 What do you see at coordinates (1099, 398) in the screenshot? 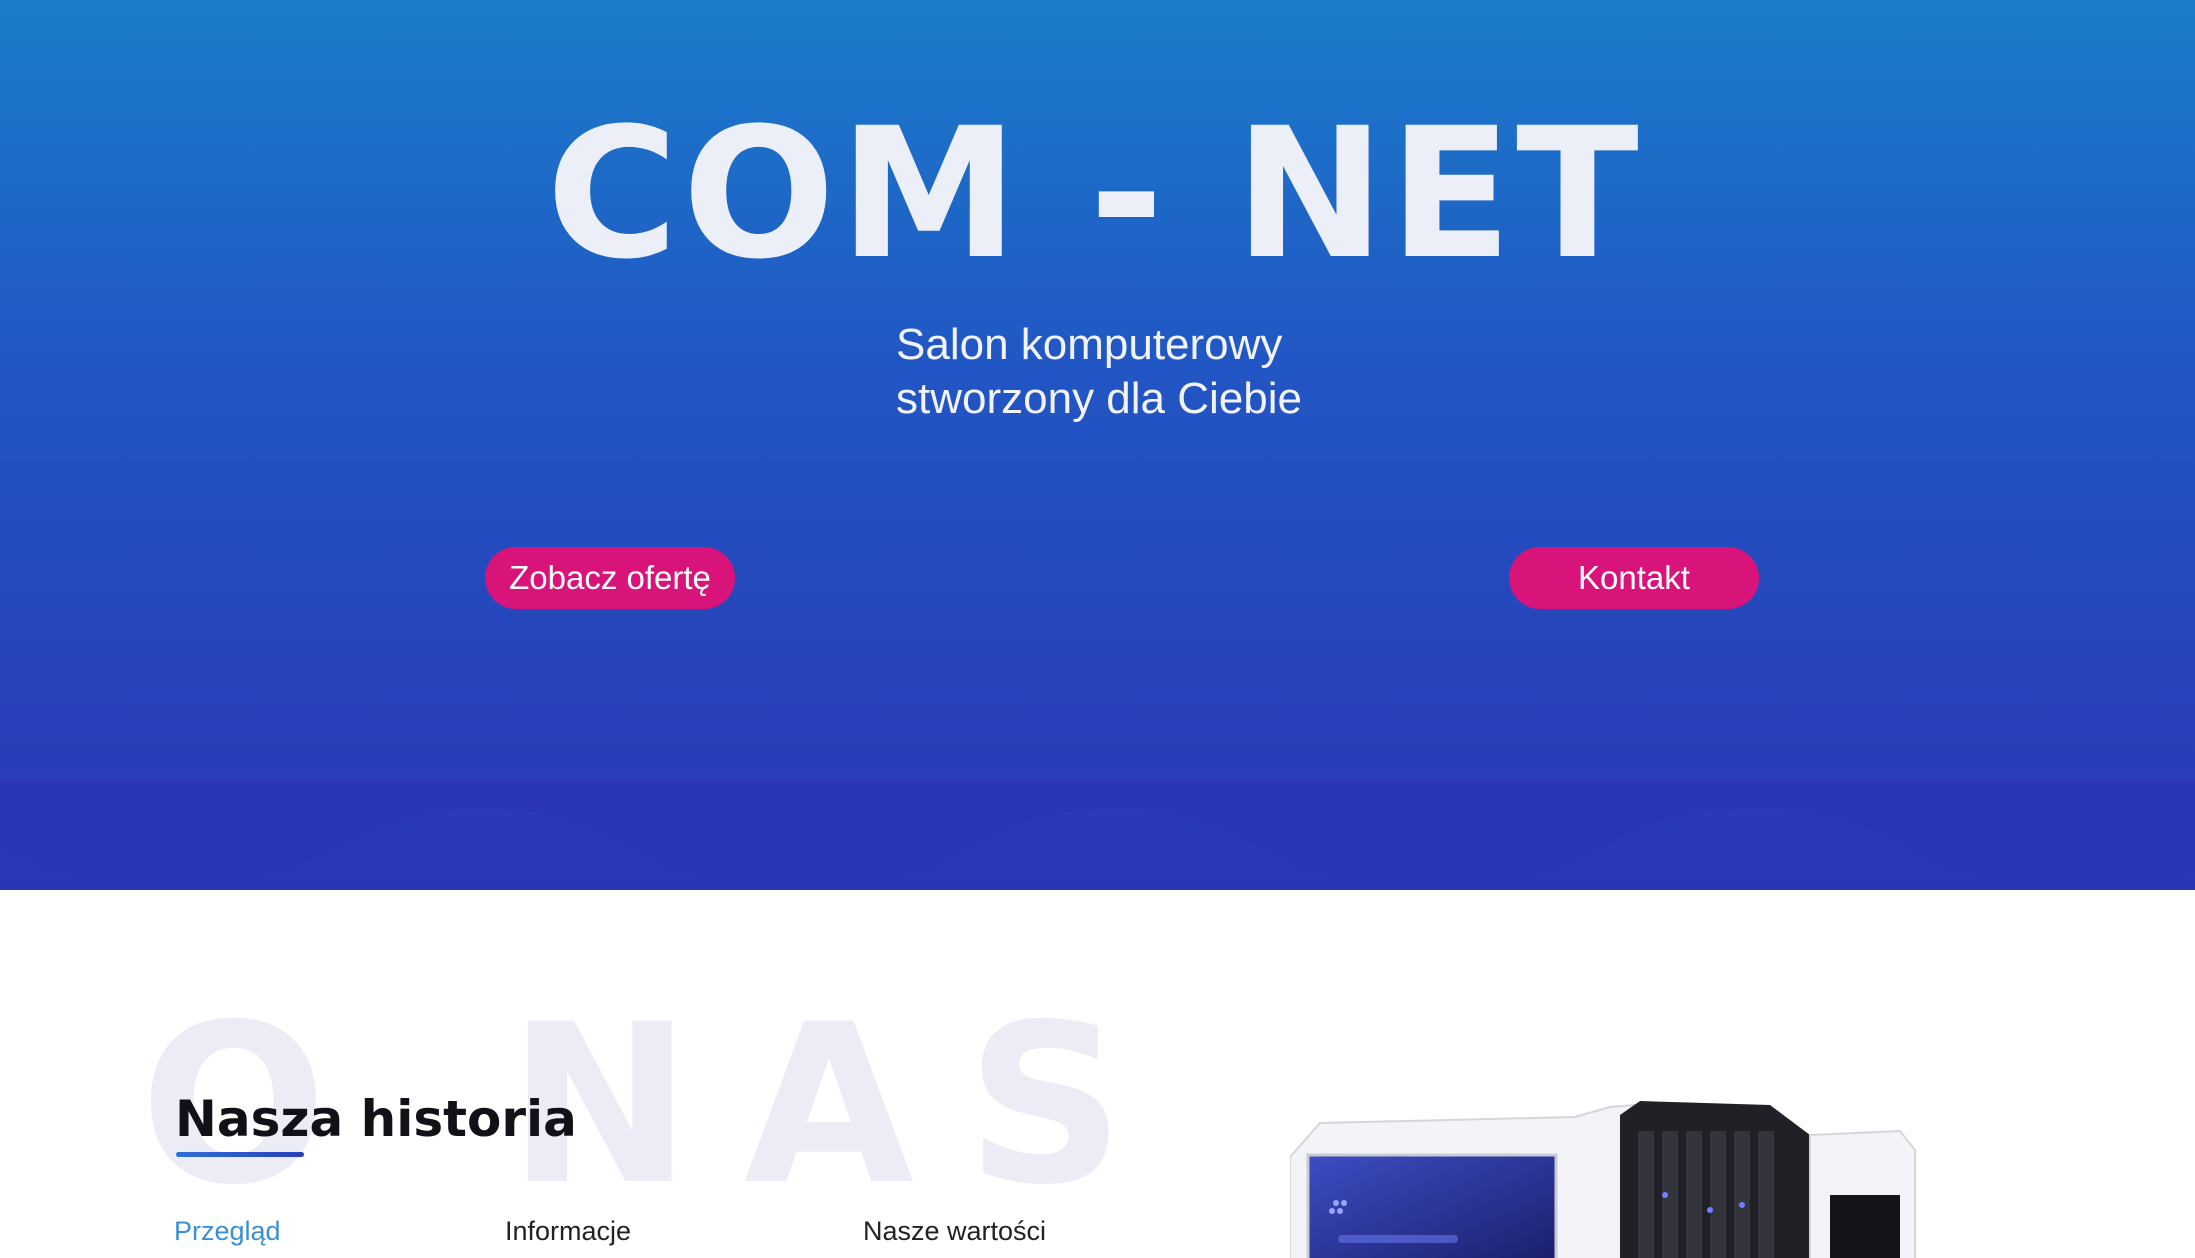
I see `tagline-line-2: stworzony dla Ciebie` at bounding box center [1099, 398].